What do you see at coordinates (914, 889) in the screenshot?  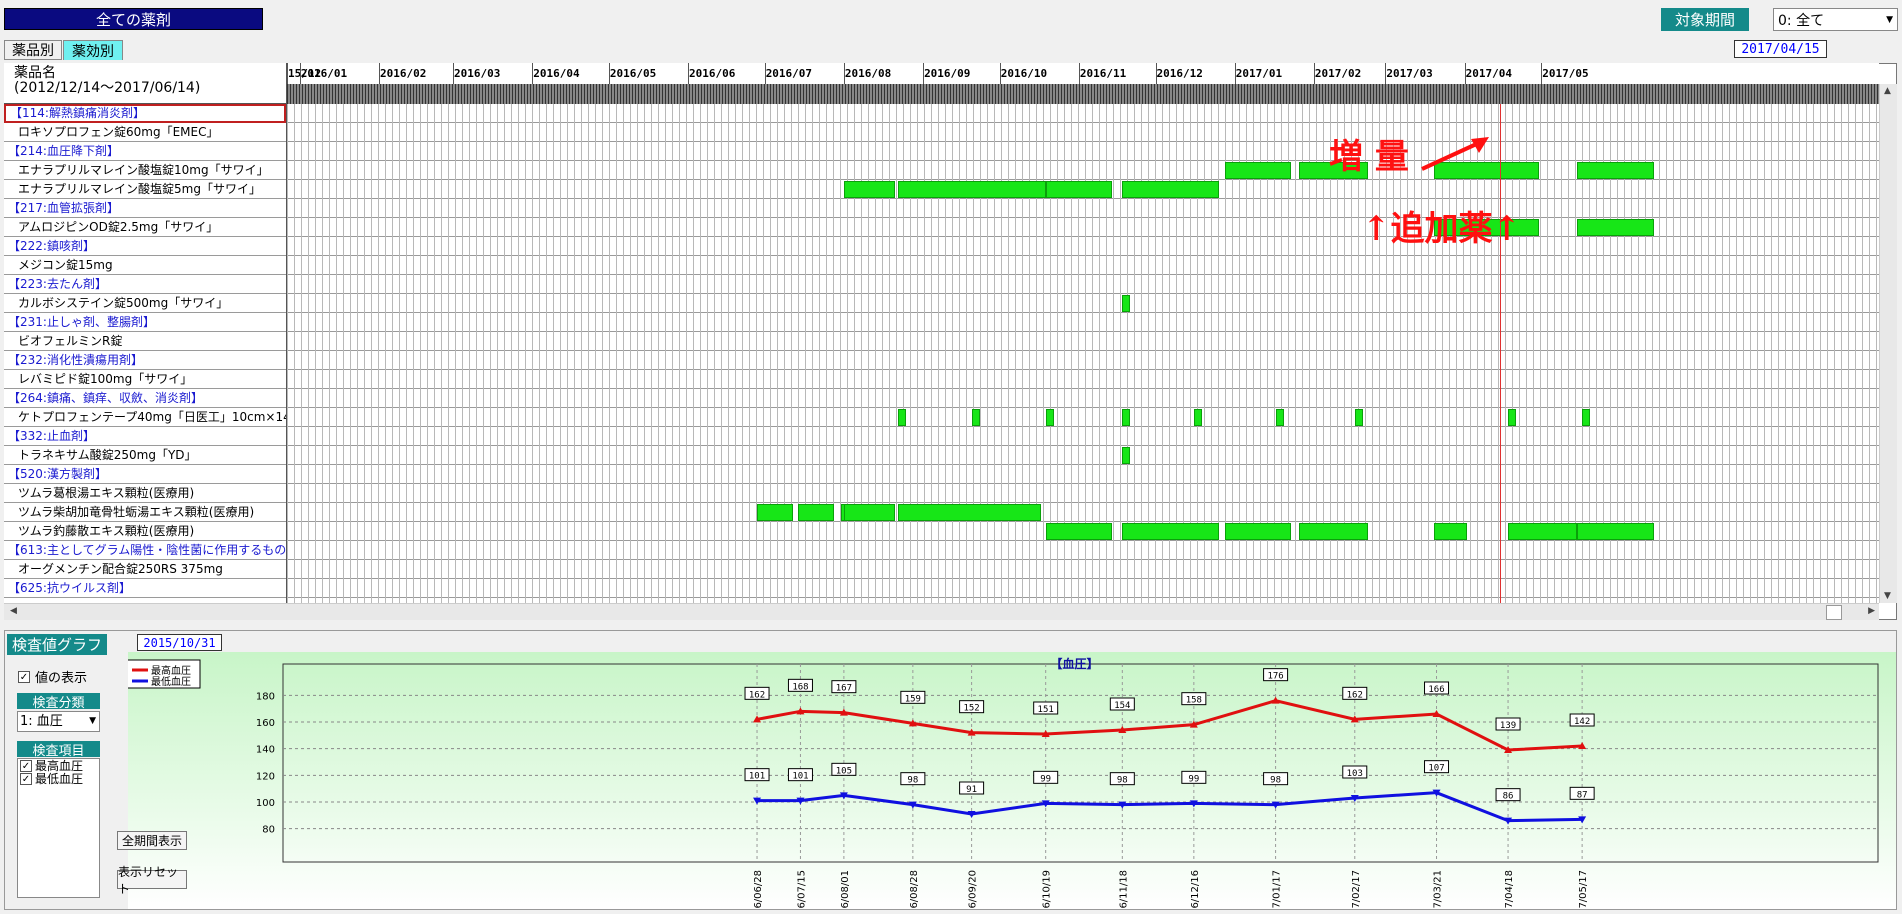 I see `x-tick-label: 16/08/28` at bounding box center [914, 889].